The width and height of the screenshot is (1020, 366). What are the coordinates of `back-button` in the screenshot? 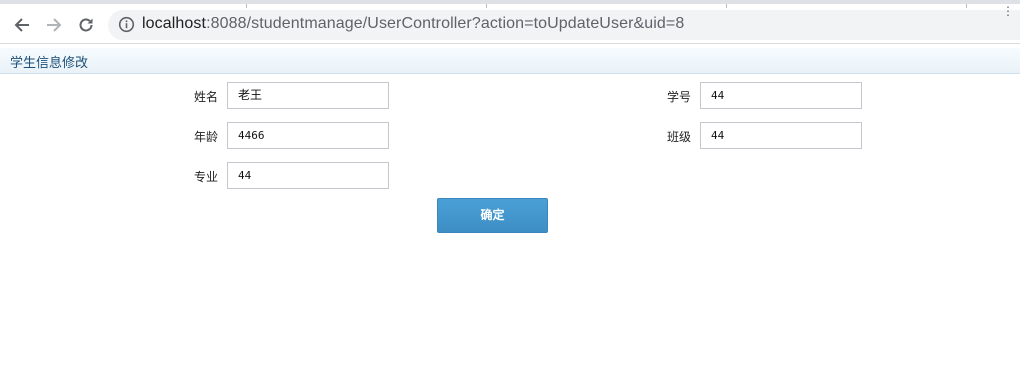 It's located at (22, 25).